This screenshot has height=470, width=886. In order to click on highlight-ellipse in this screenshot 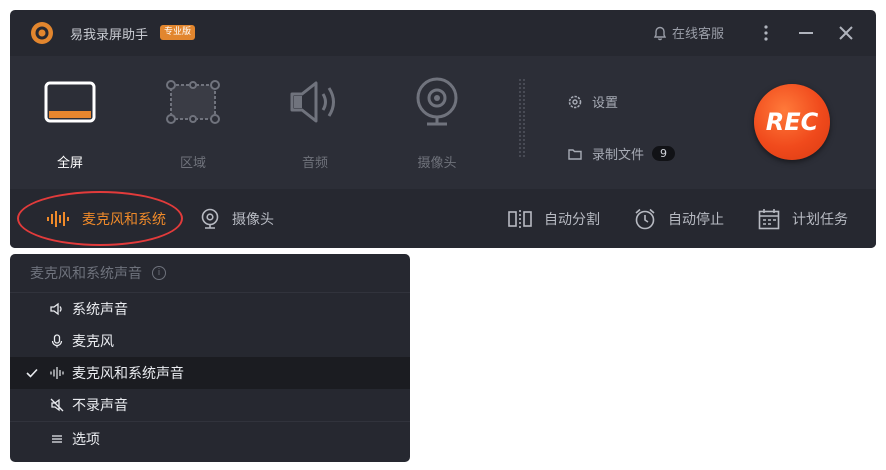, I will do `click(100, 218)`.